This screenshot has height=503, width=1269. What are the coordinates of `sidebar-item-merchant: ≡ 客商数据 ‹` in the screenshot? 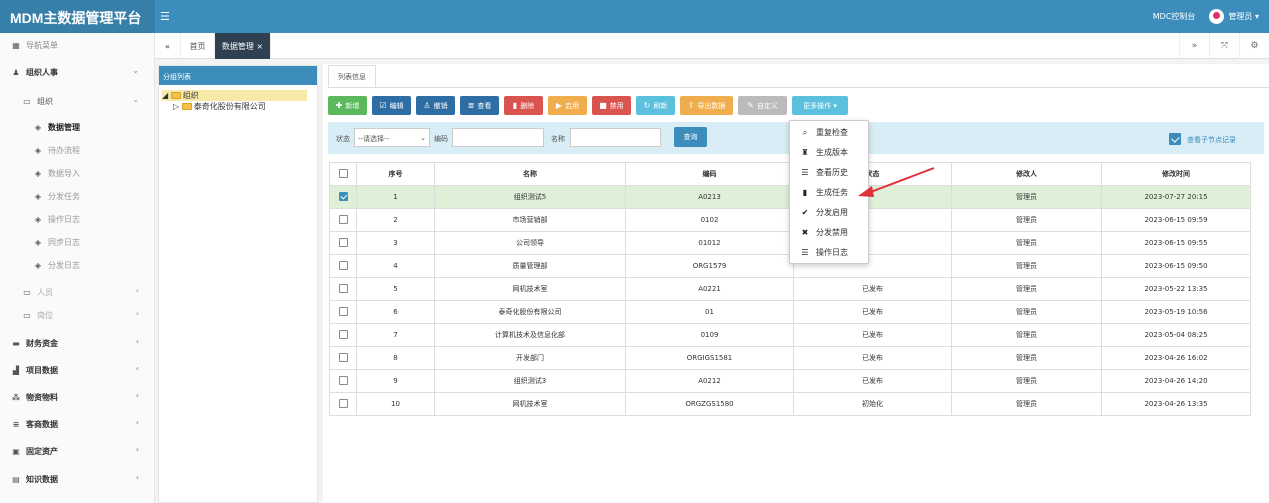 It's located at (77, 424).